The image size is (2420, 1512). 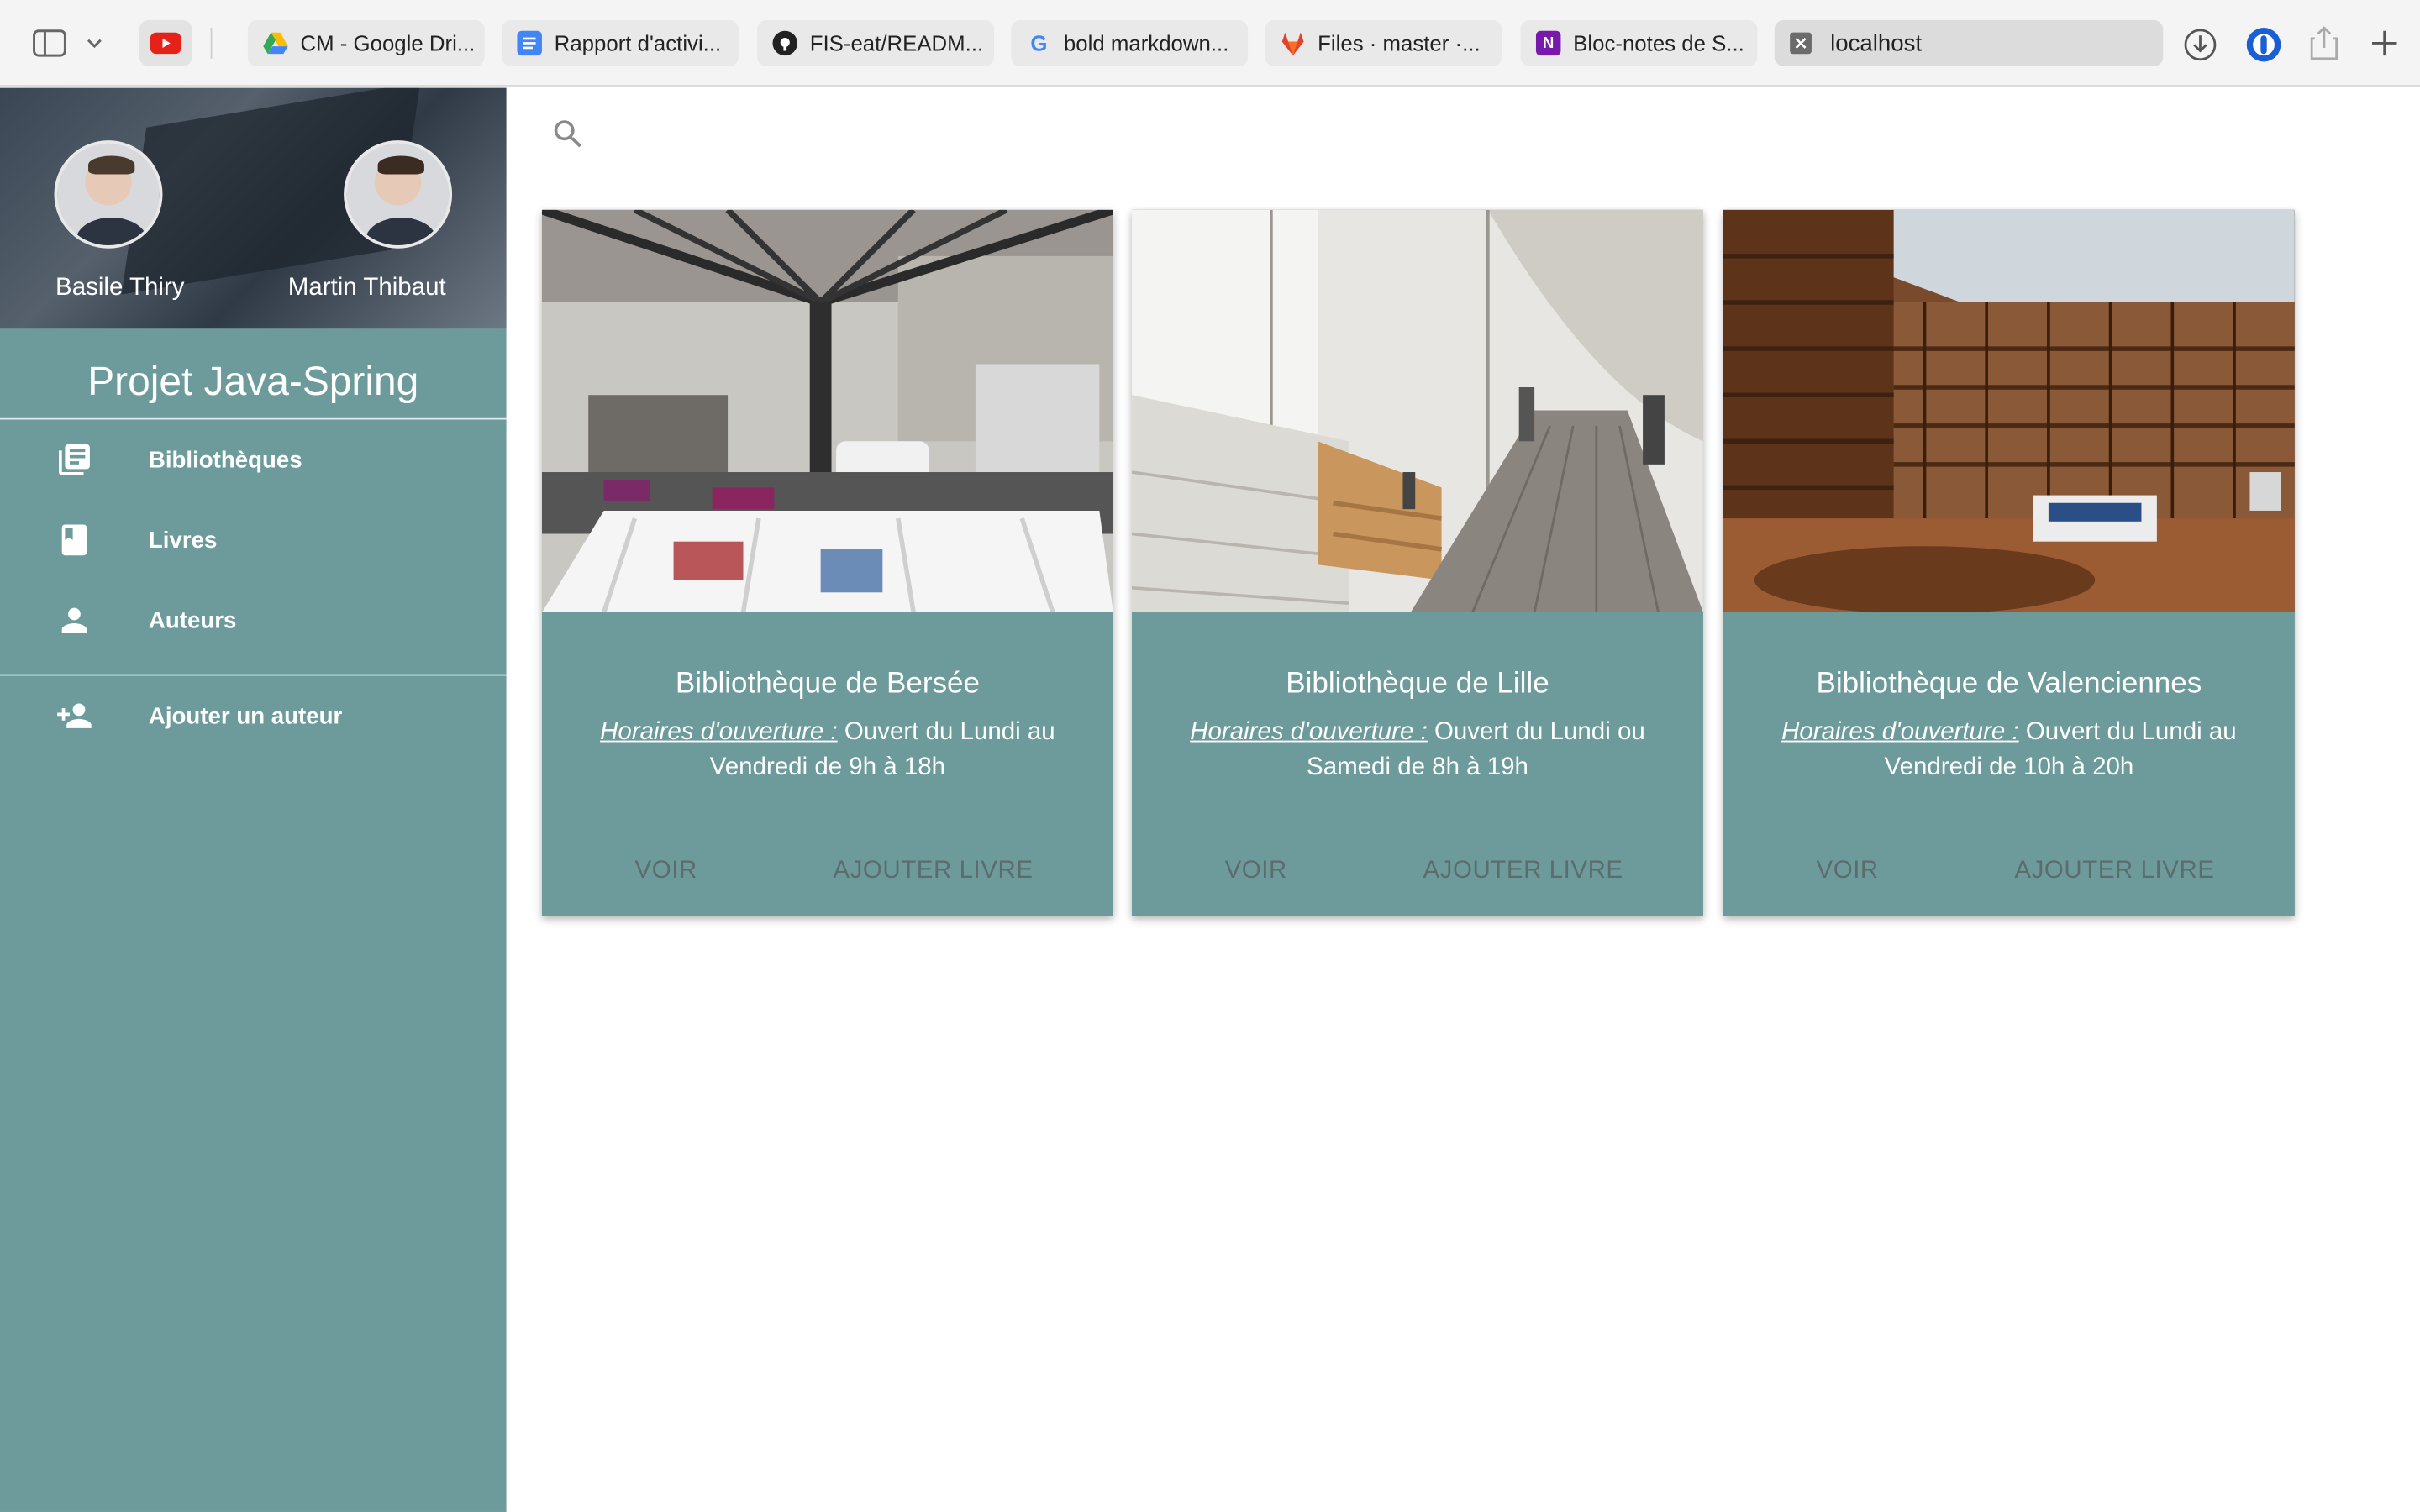 What do you see at coordinates (225, 459) in the screenshot?
I see `sidebar-item-label: Bibliothèques` at bounding box center [225, 459].